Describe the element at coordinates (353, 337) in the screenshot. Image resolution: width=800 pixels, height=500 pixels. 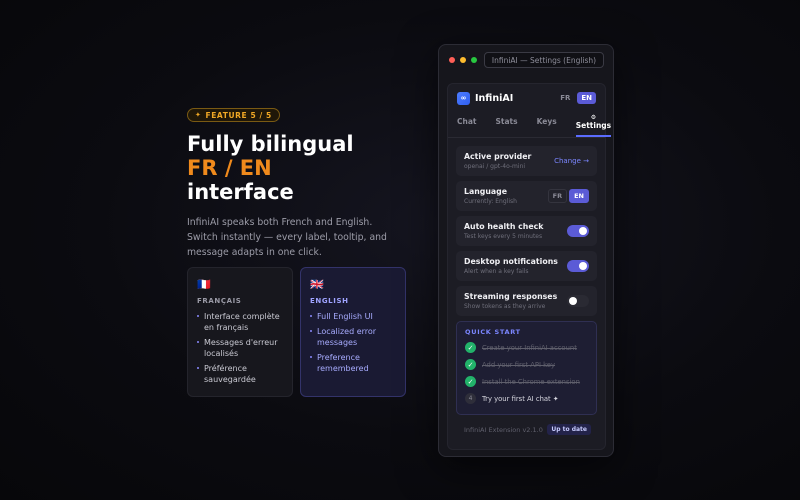
I see `list-item: Localized error messages` at that location.